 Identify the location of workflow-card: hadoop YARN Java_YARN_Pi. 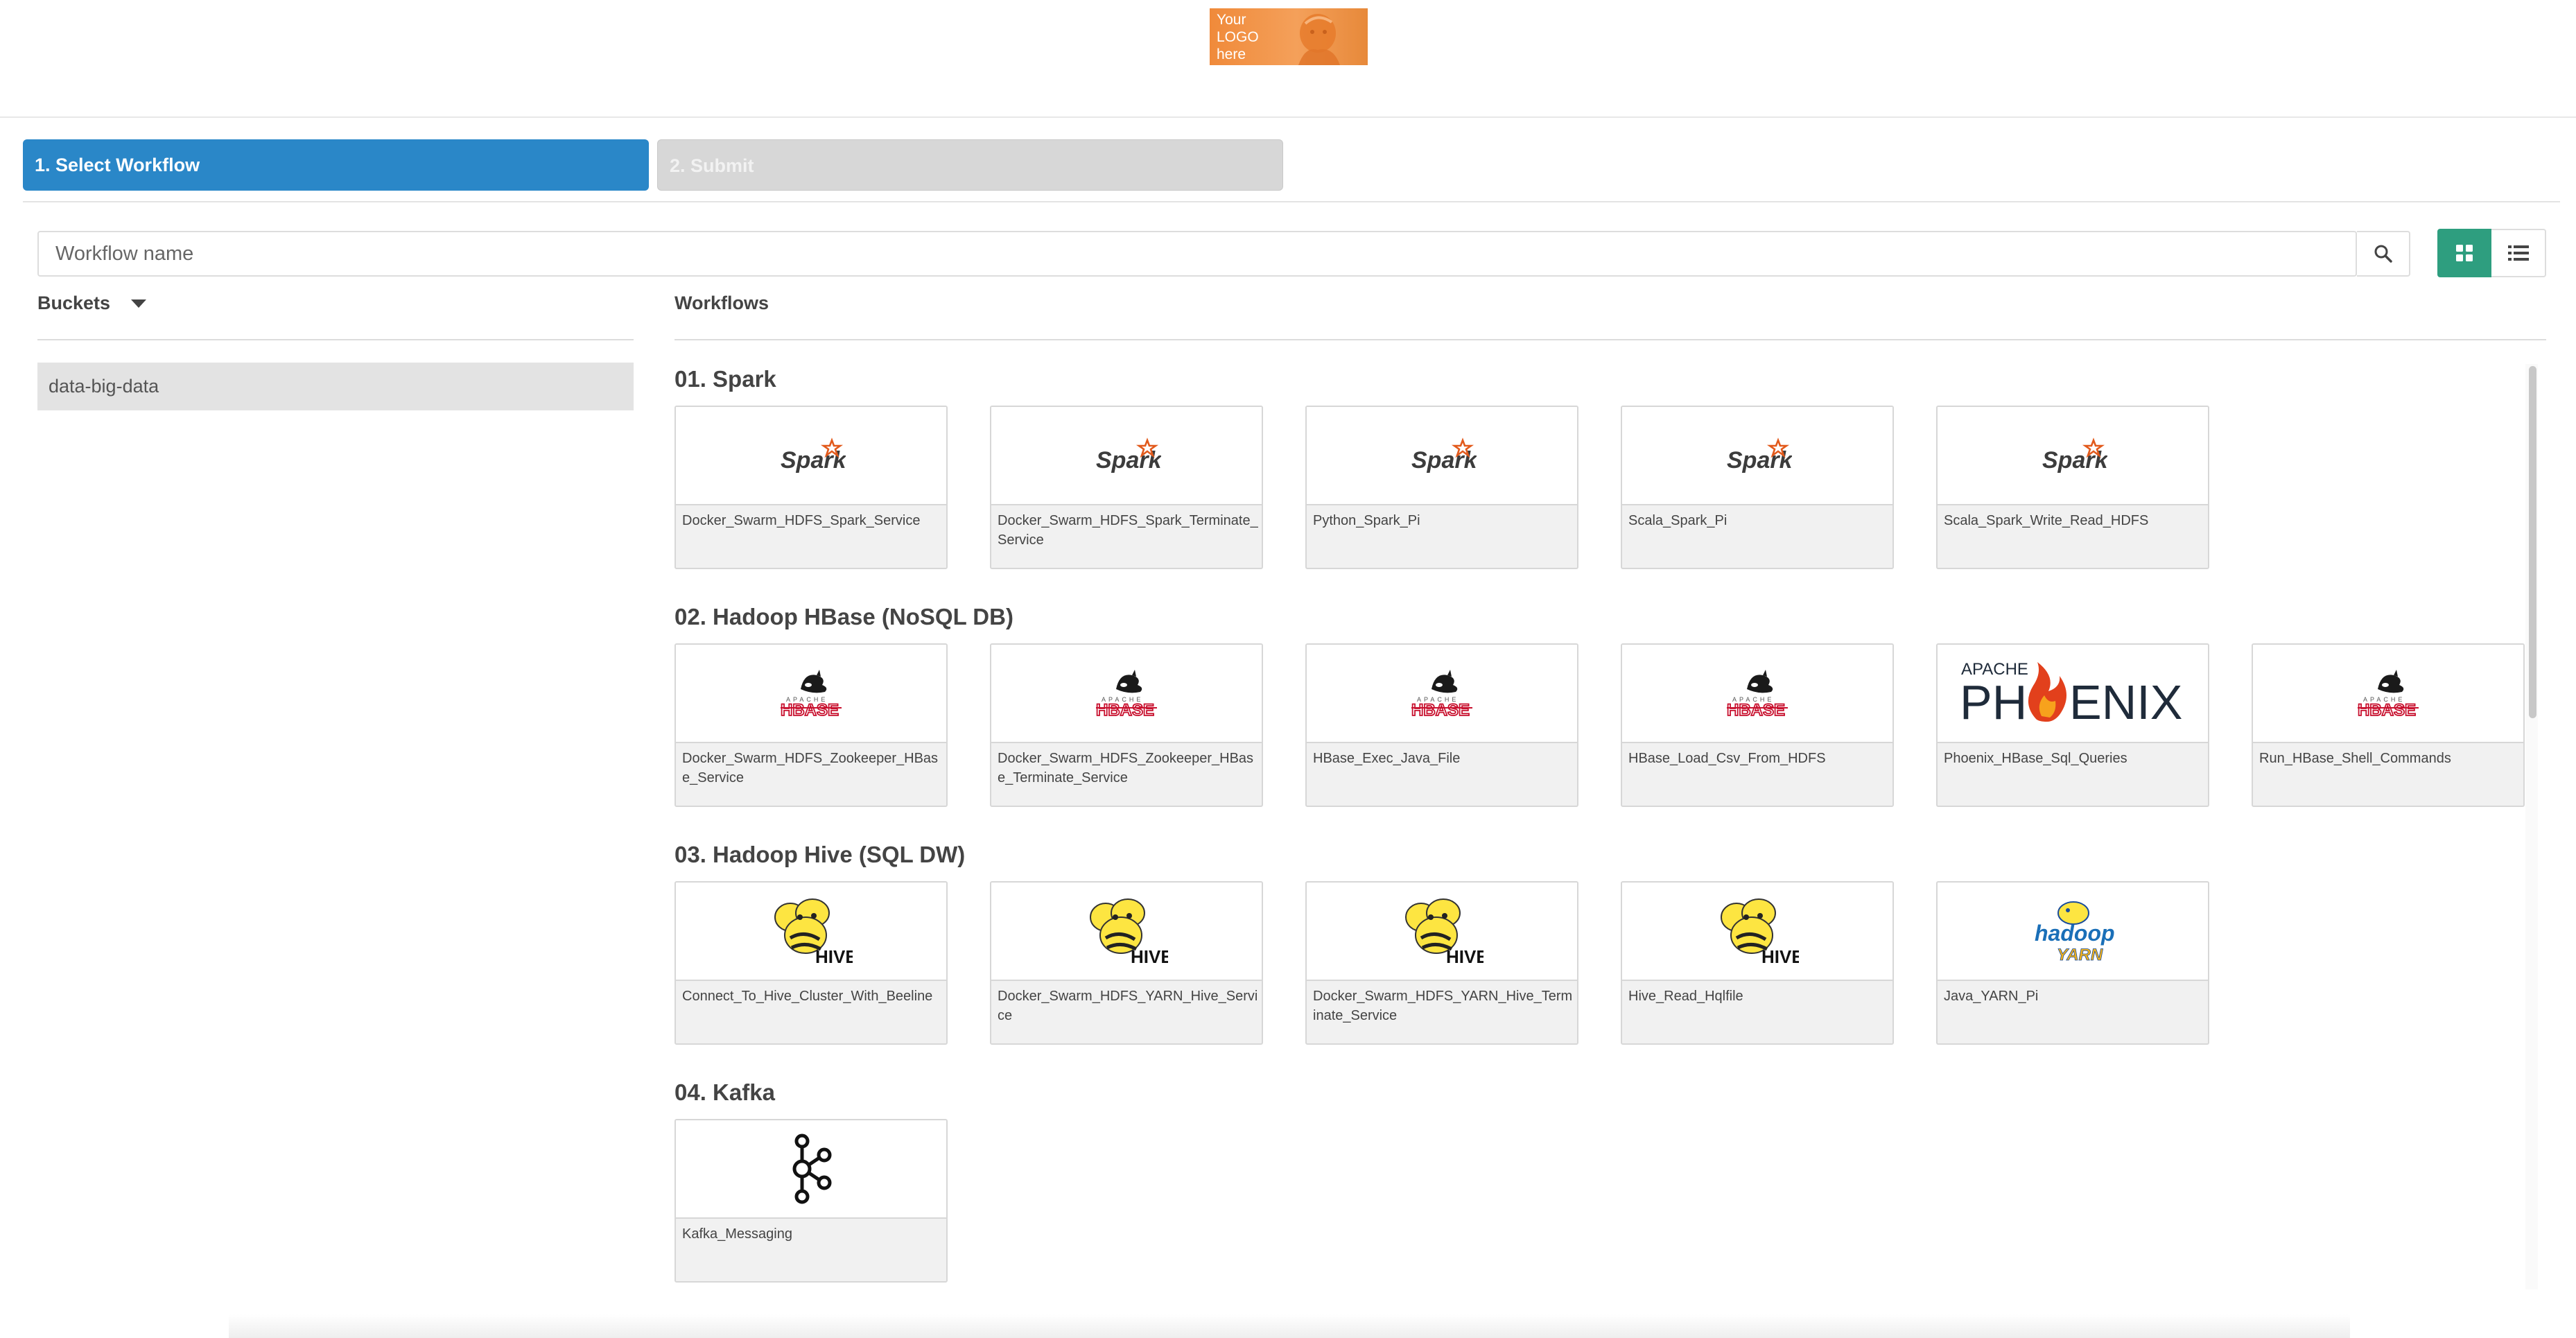
(2072, 963).